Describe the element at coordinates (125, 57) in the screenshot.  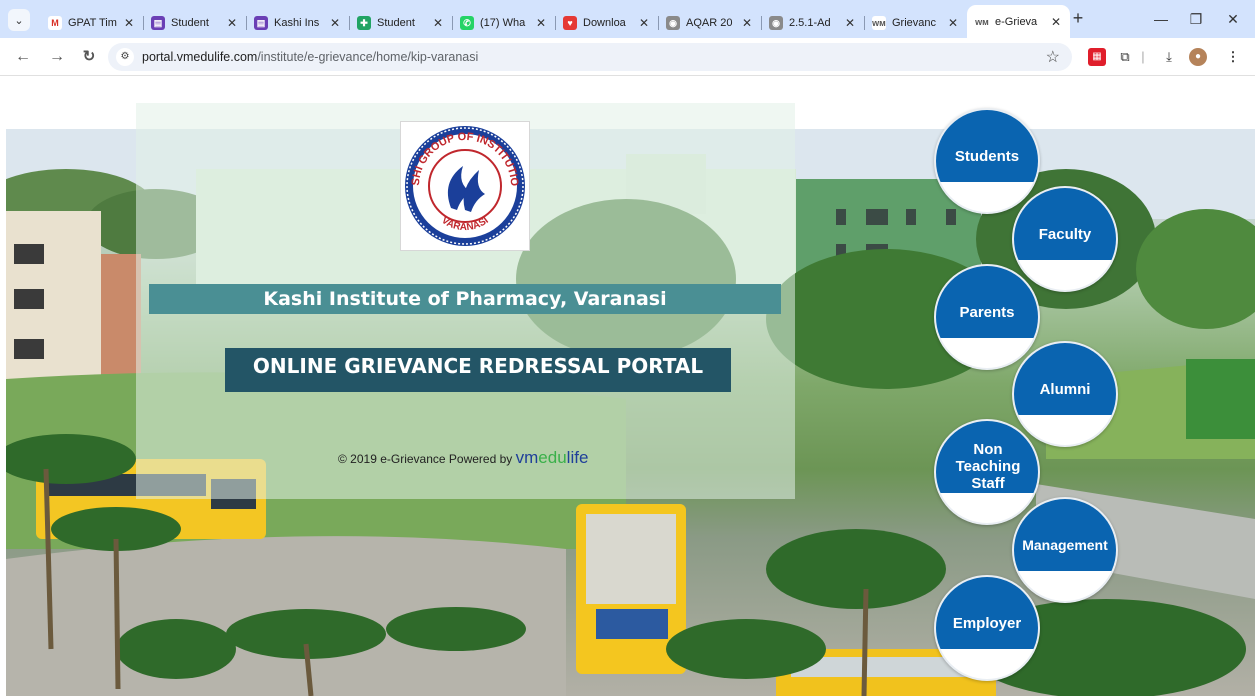
I see `site-info-icon: ⚙` at that location.